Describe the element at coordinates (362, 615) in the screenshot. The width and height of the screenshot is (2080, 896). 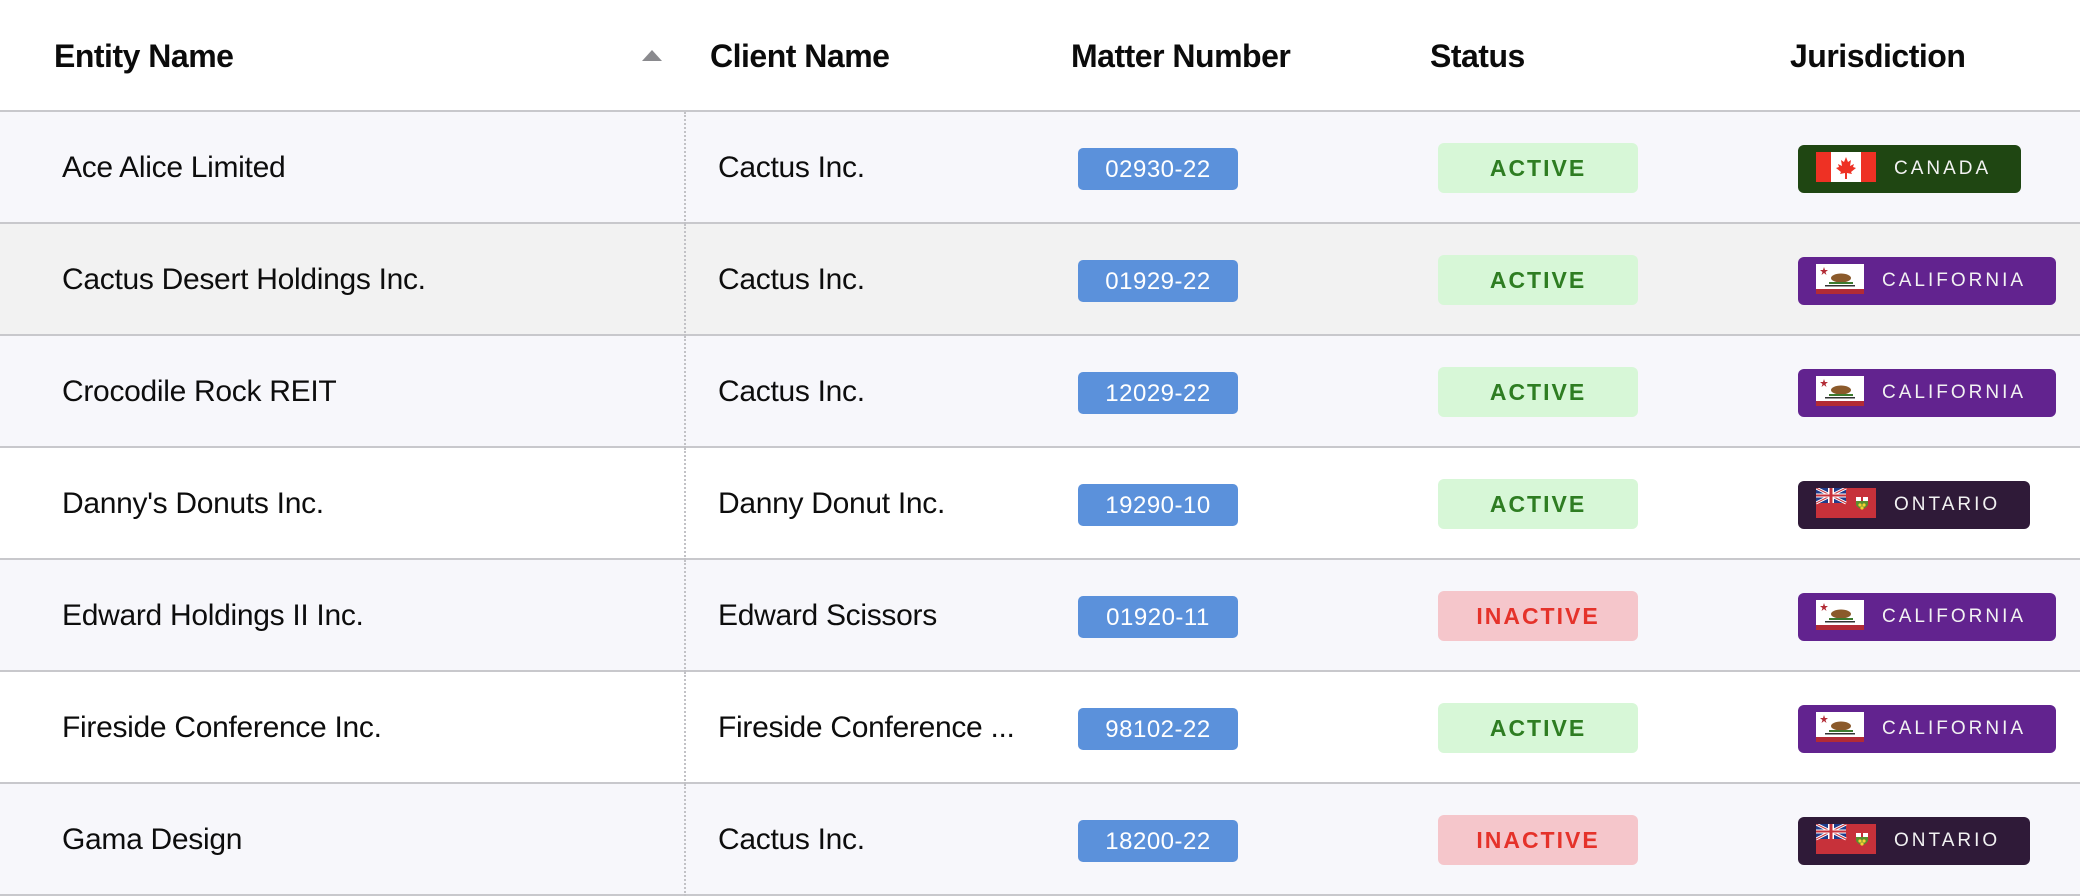
I see `entity-name-cell: Edward Holdings II Inc.` at that location.